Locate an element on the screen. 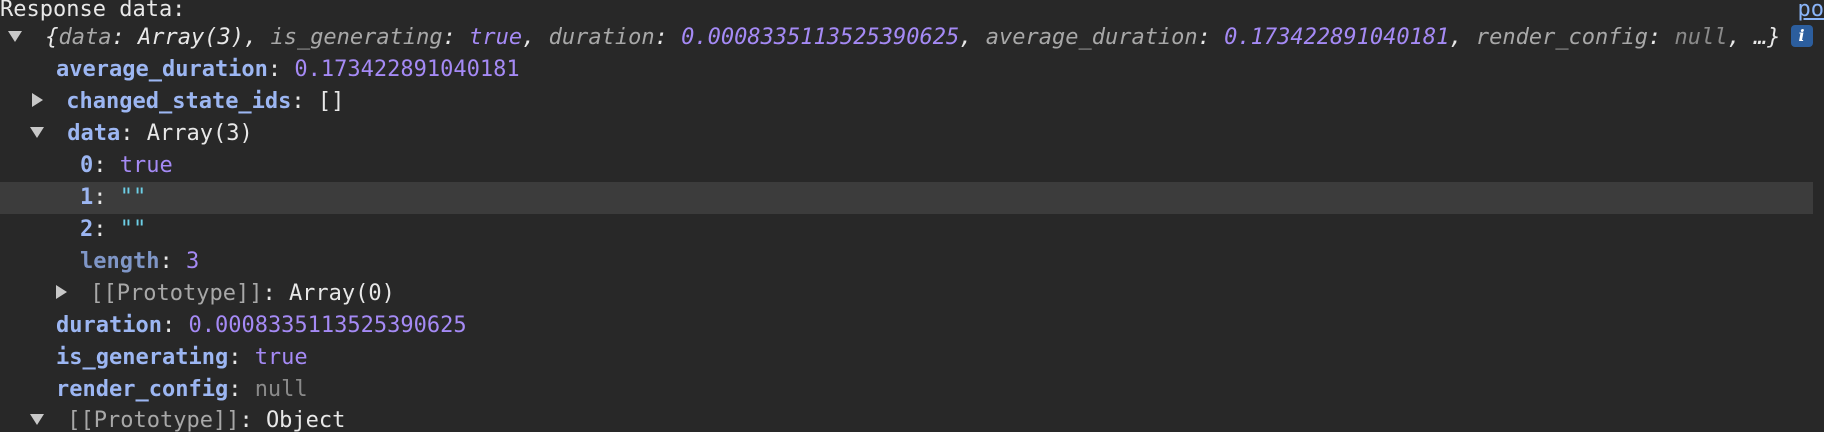 This screenshot has height=432, width=1824. summary-value-render-config: null is located at coordinates (1701, 37).